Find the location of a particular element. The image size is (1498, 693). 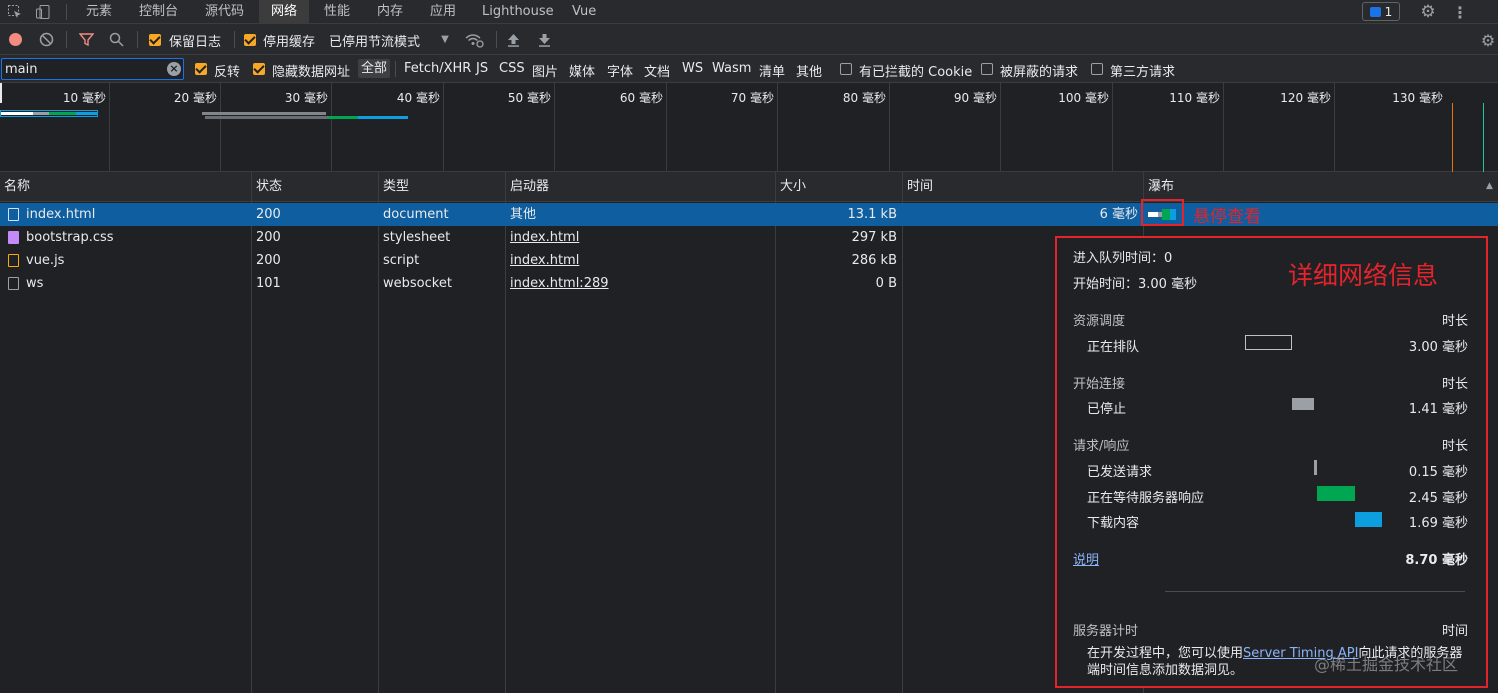

filter-type-ws: WS is located at coordinates (692, 68).